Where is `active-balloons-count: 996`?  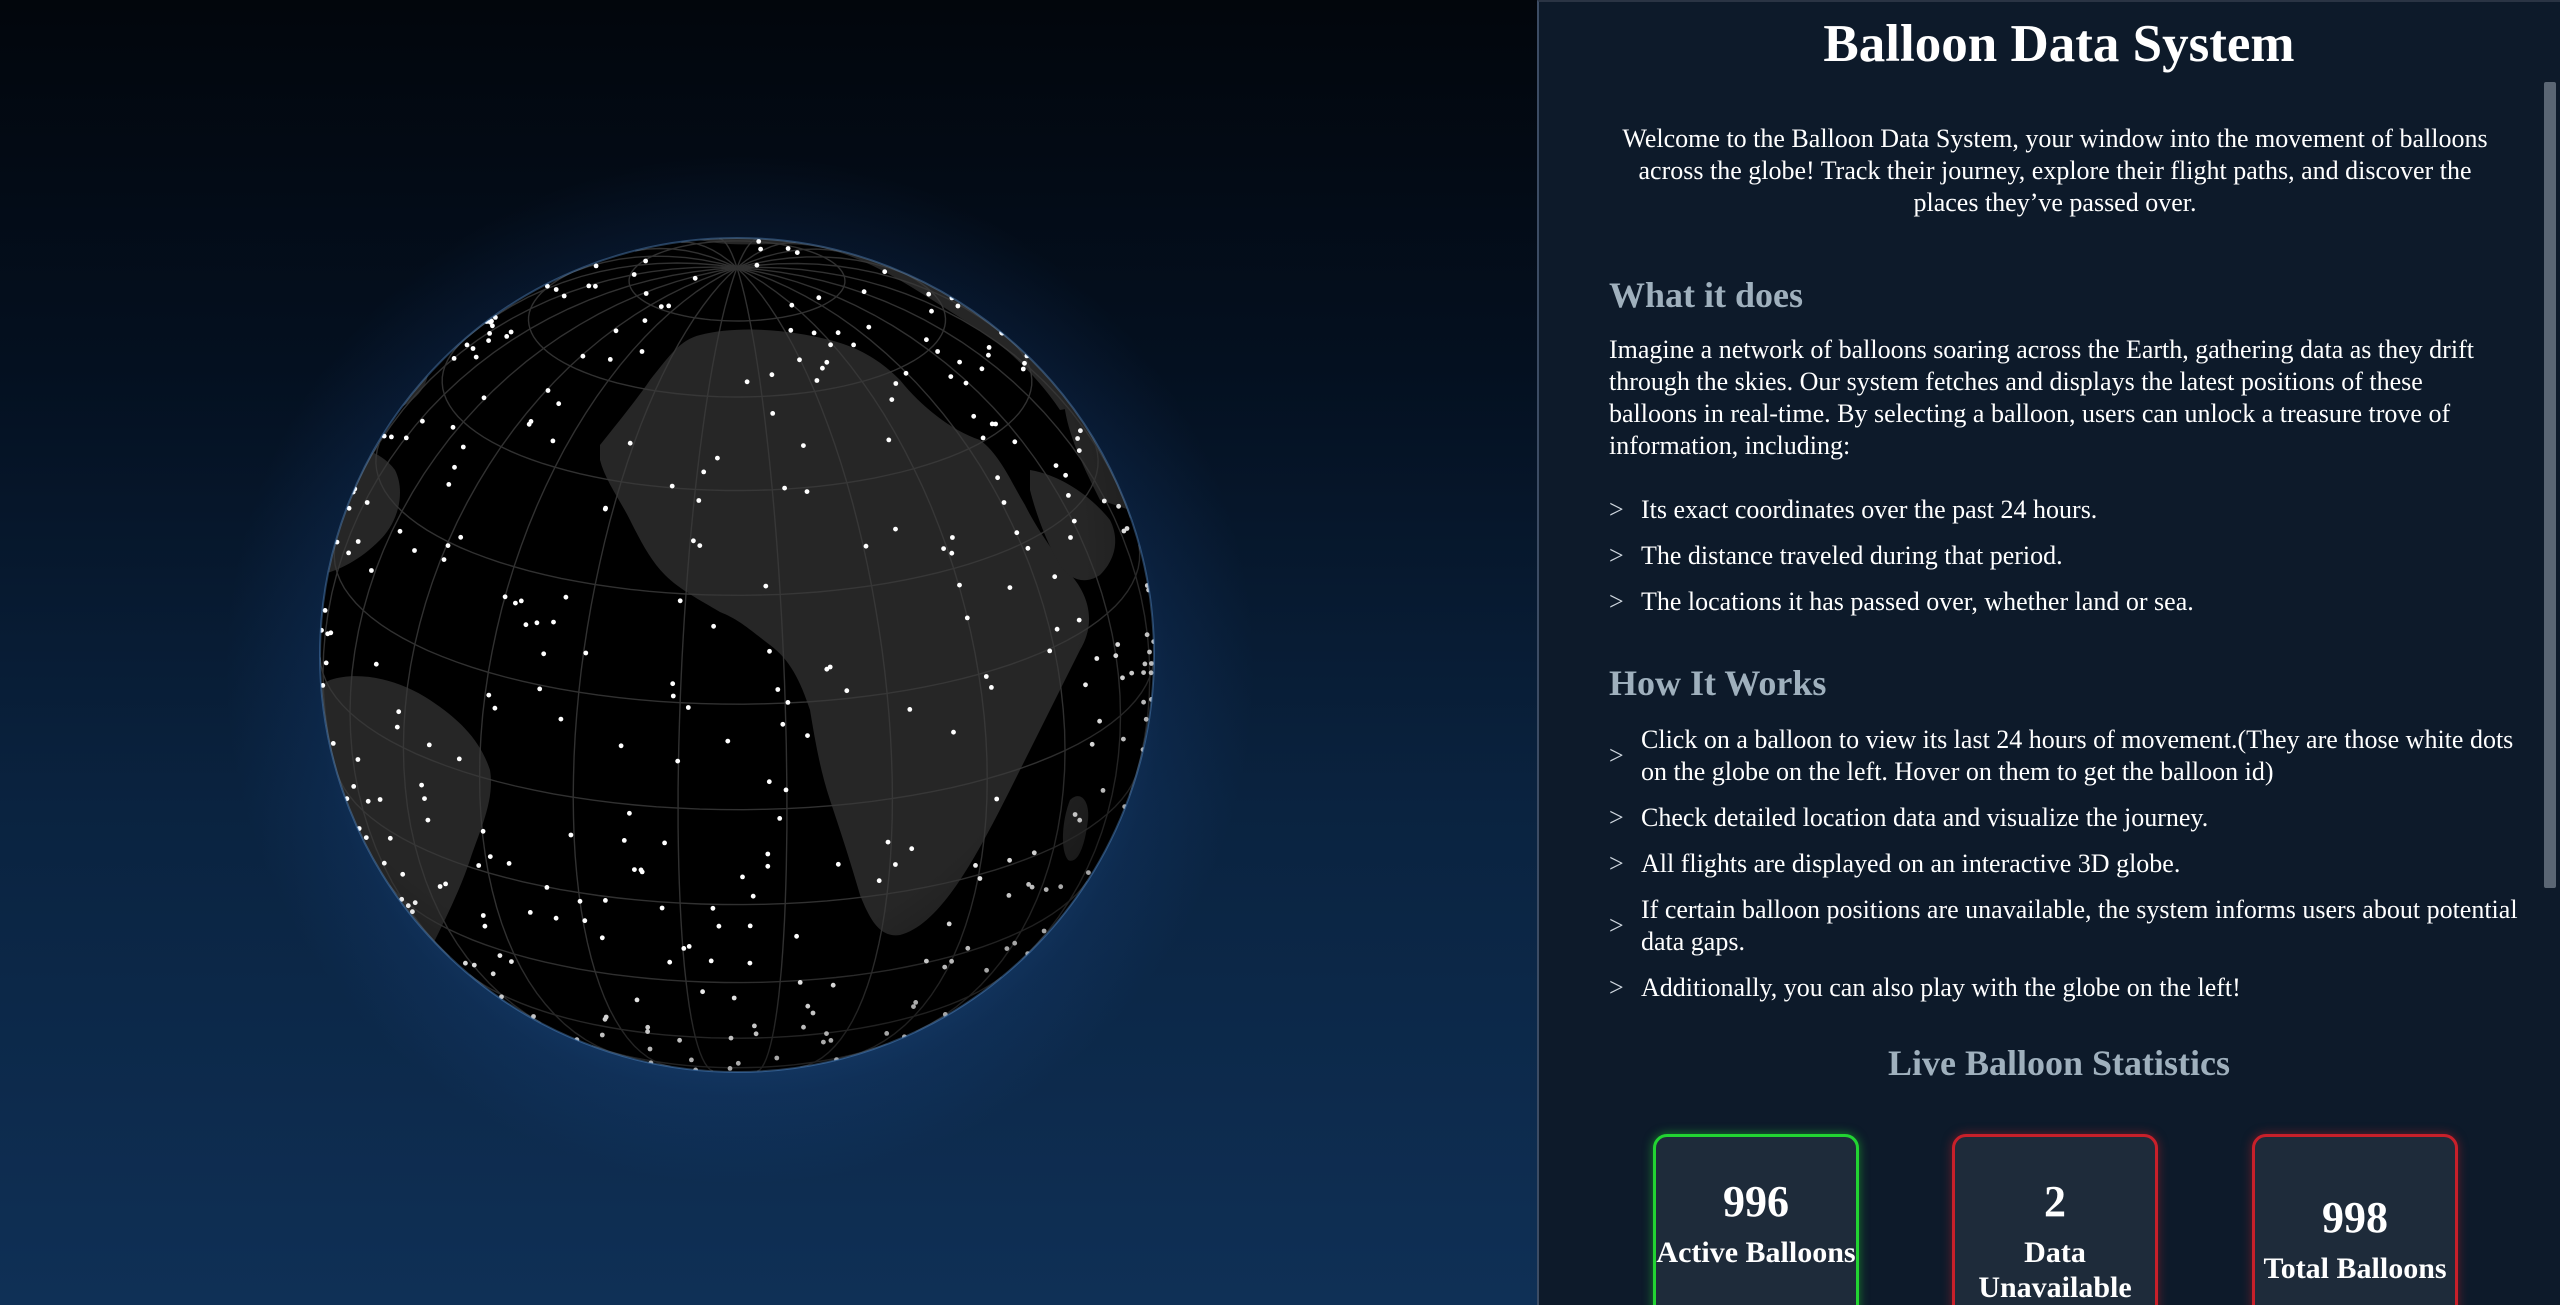
active-balloons-count: 996 is located at coordinates (1756, 1201).